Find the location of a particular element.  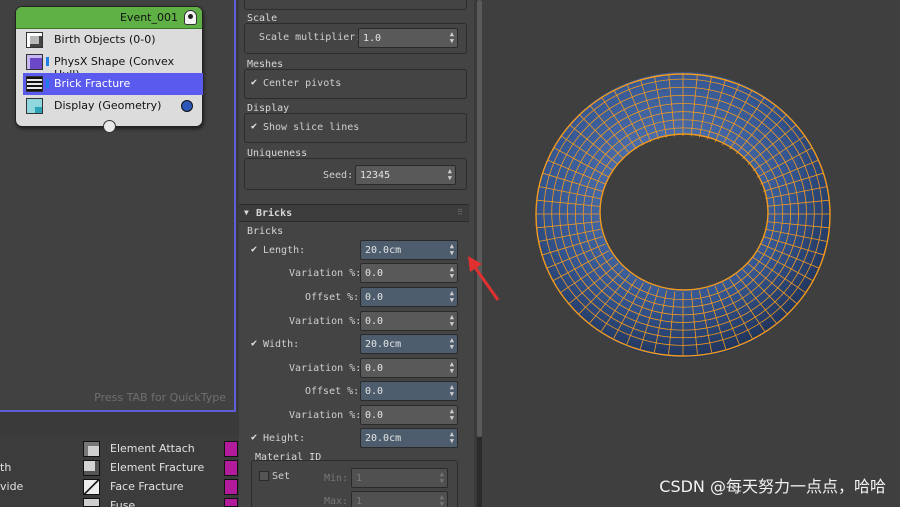

width-offset-variation-value: 0.0 is located at coordinates (374, 415).